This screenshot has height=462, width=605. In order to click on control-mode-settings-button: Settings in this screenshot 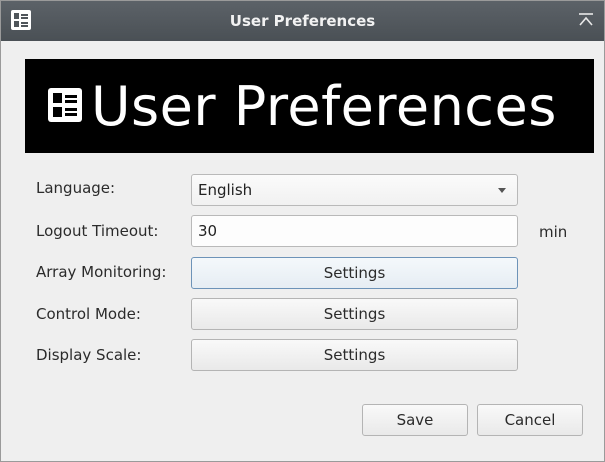, I will do `click(354, 314)`.